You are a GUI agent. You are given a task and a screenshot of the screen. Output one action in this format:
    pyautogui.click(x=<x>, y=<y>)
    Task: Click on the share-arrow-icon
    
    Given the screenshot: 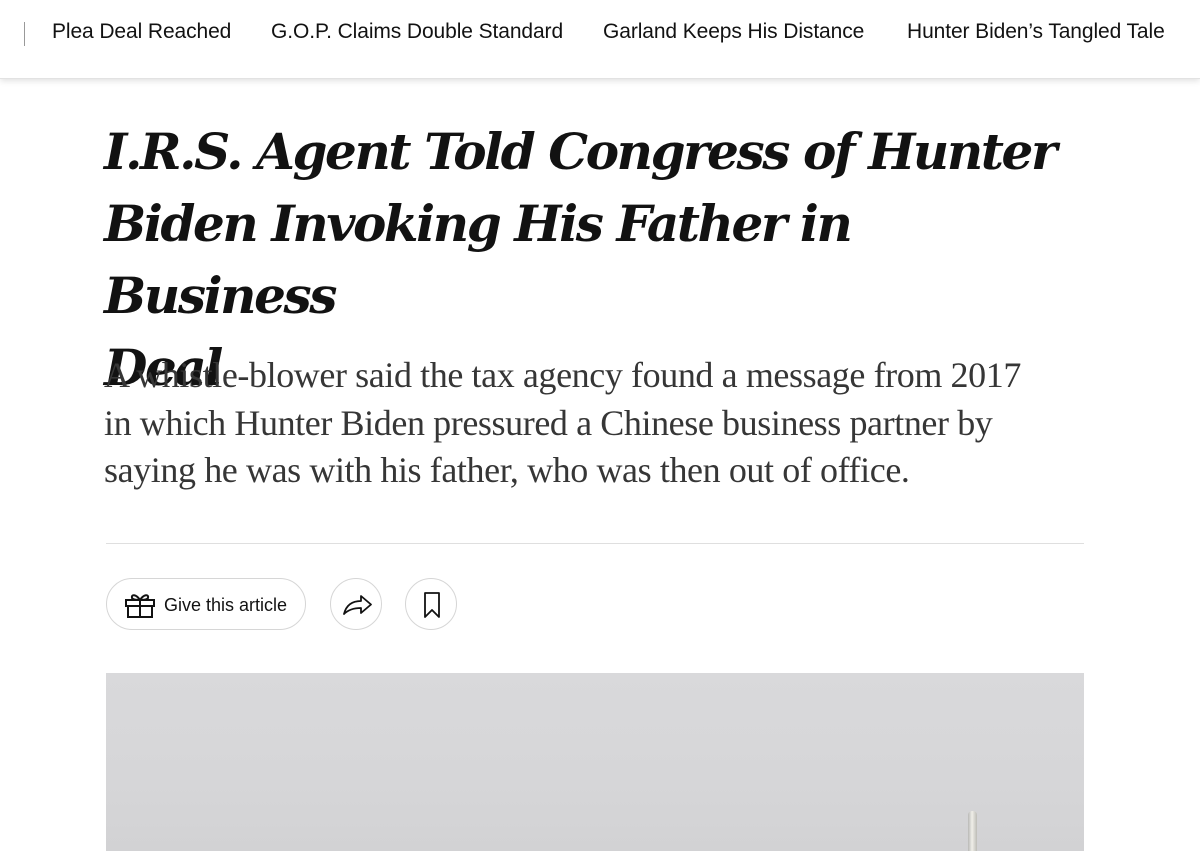 What is the action you would take?
    pyautogui.click(x=357, y=605)
    